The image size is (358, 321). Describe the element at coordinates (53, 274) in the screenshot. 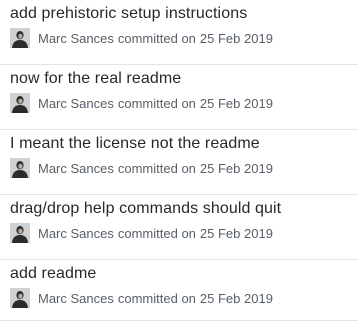

I see `commit-message-link: add readme` at that location.